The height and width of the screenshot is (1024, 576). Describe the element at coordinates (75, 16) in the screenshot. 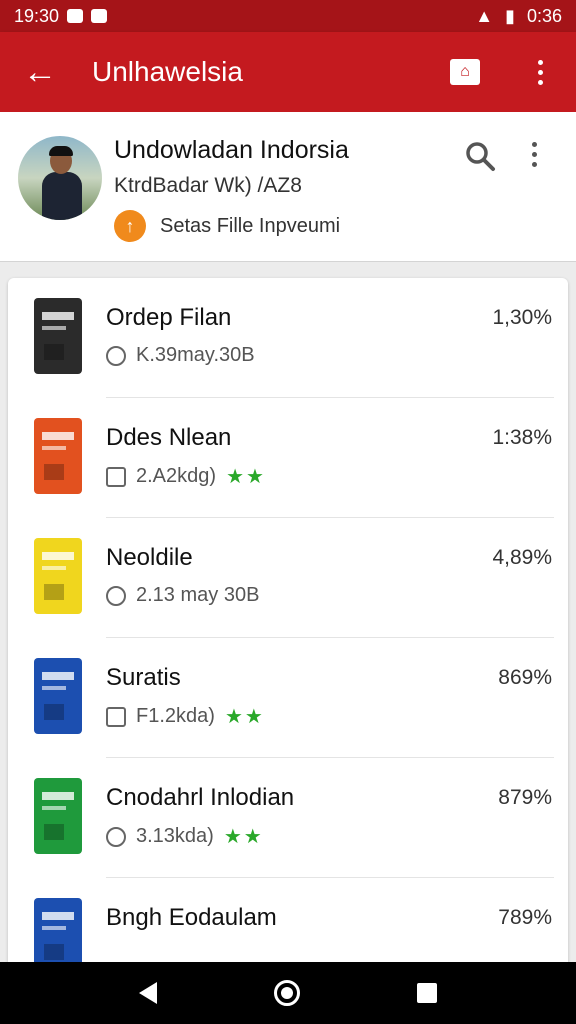

I see `notification-icon` at that location.